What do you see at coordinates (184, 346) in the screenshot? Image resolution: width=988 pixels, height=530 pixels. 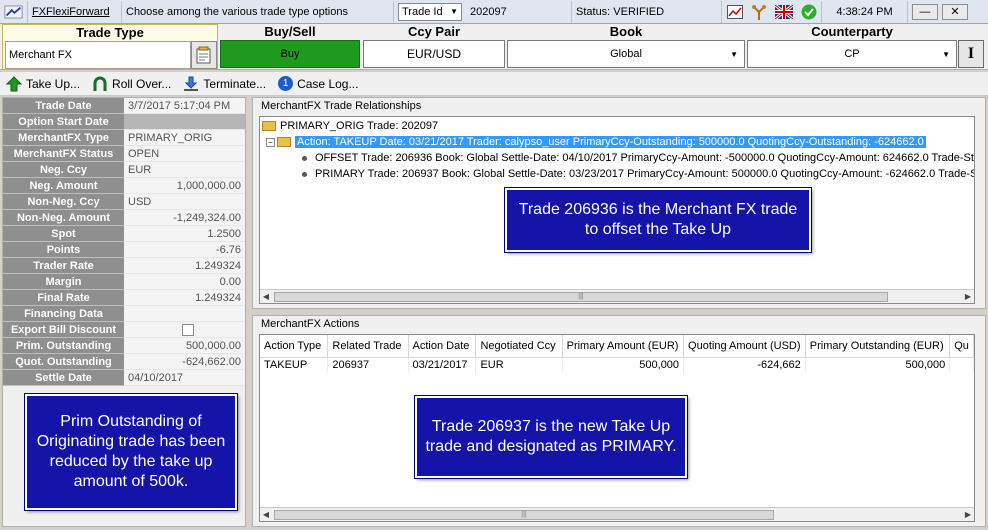 I see `field-value: 500,000.00` at bounding box center [184, 346].